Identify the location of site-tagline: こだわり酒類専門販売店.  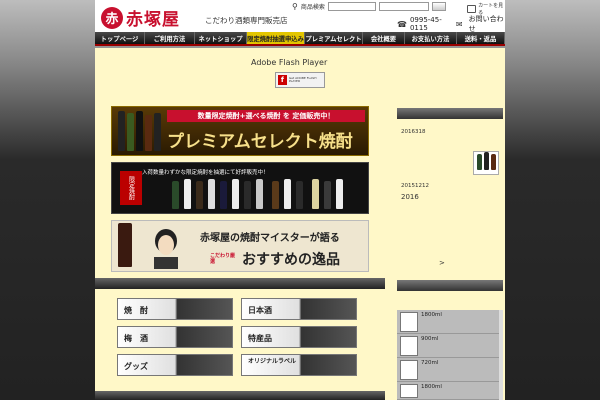
(246, 20).